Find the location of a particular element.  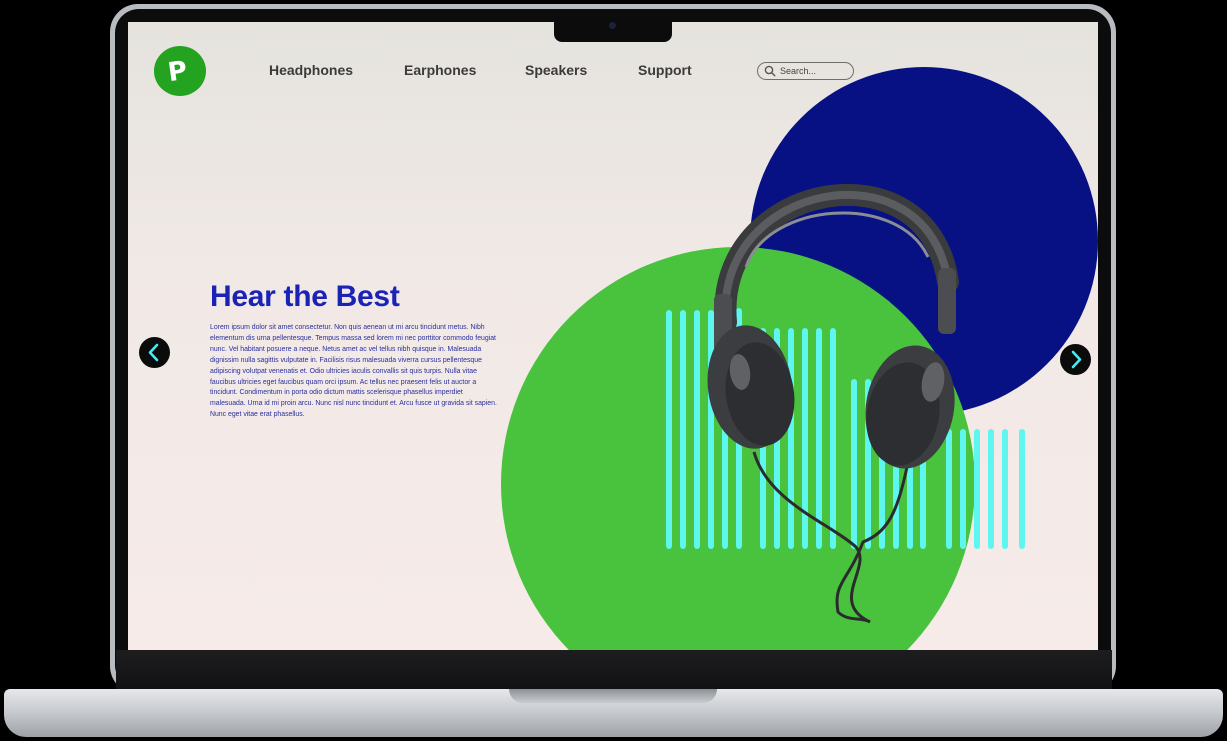

laptop-hinge is located at coordinates (614, 672).